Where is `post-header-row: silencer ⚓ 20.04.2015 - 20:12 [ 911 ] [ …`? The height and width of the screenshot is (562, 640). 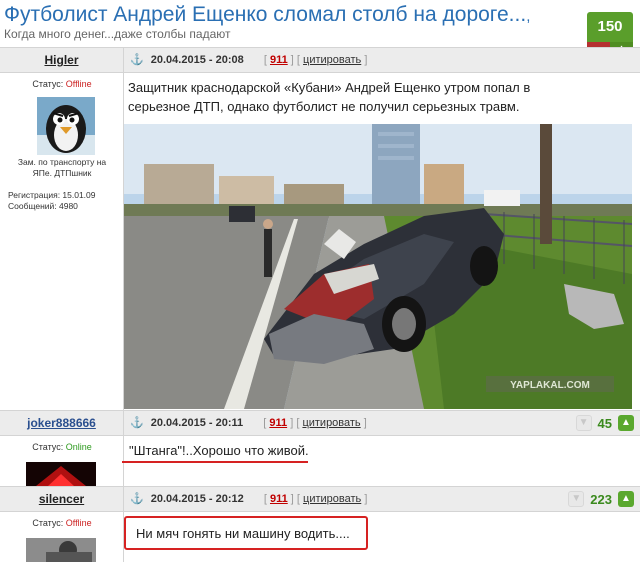
post-header-row: silencer ⚓ 20.04.2015 - 20:12 [ 911 ] [ … is located at coordinates (320, 499).